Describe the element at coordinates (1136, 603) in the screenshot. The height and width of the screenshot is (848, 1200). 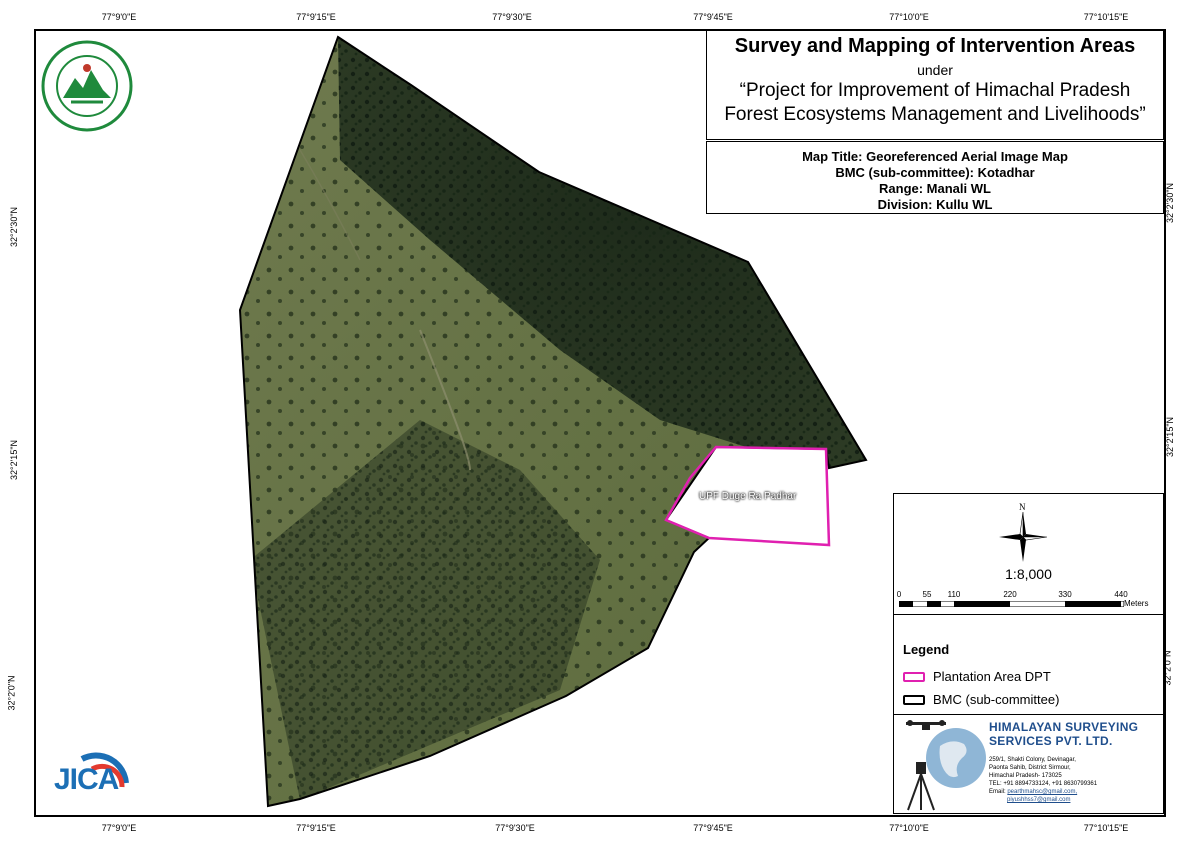
I see `scale-unit: Meters` at that location.